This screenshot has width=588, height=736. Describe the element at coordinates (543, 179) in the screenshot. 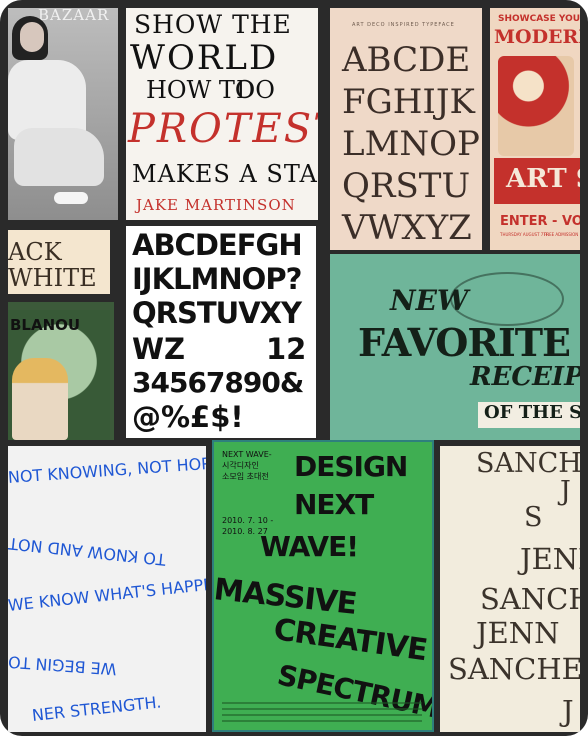

I see `modern-poster-mid: ART SHOW` at that location.